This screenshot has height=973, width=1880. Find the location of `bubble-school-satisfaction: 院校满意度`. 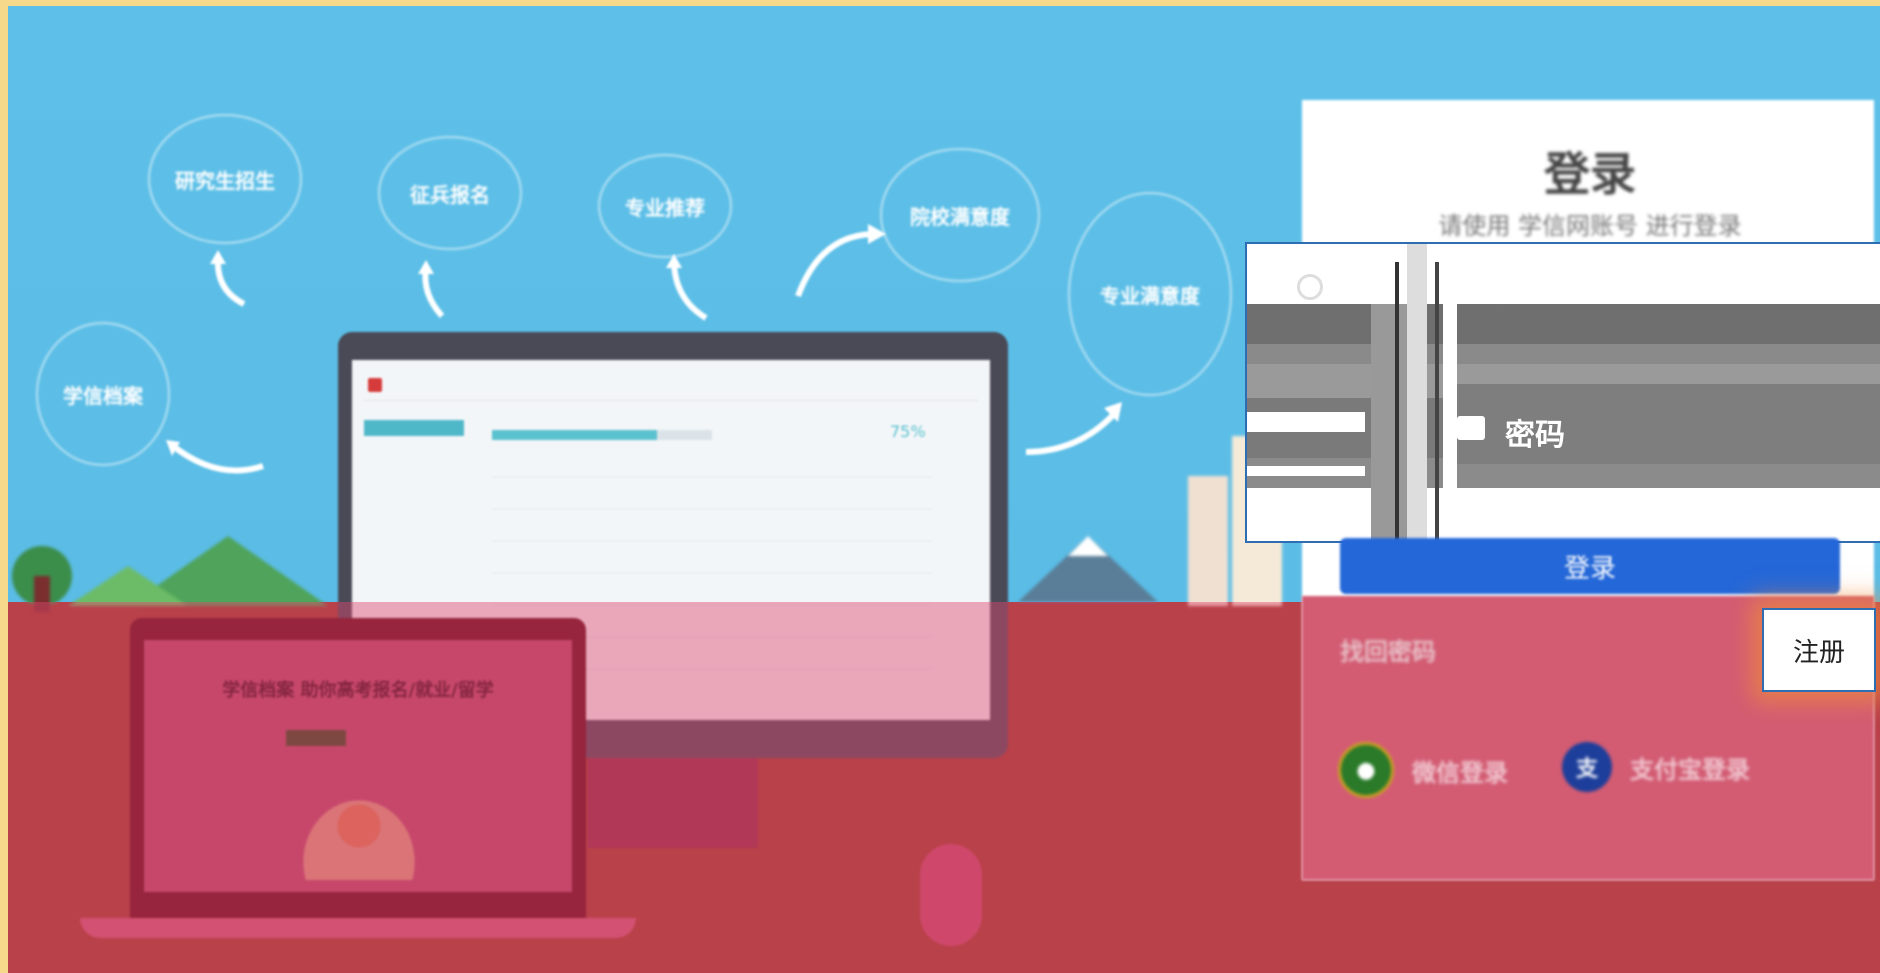

bubble-school-satisfaction: 院校满意度 is located at coordinates (960, 215).